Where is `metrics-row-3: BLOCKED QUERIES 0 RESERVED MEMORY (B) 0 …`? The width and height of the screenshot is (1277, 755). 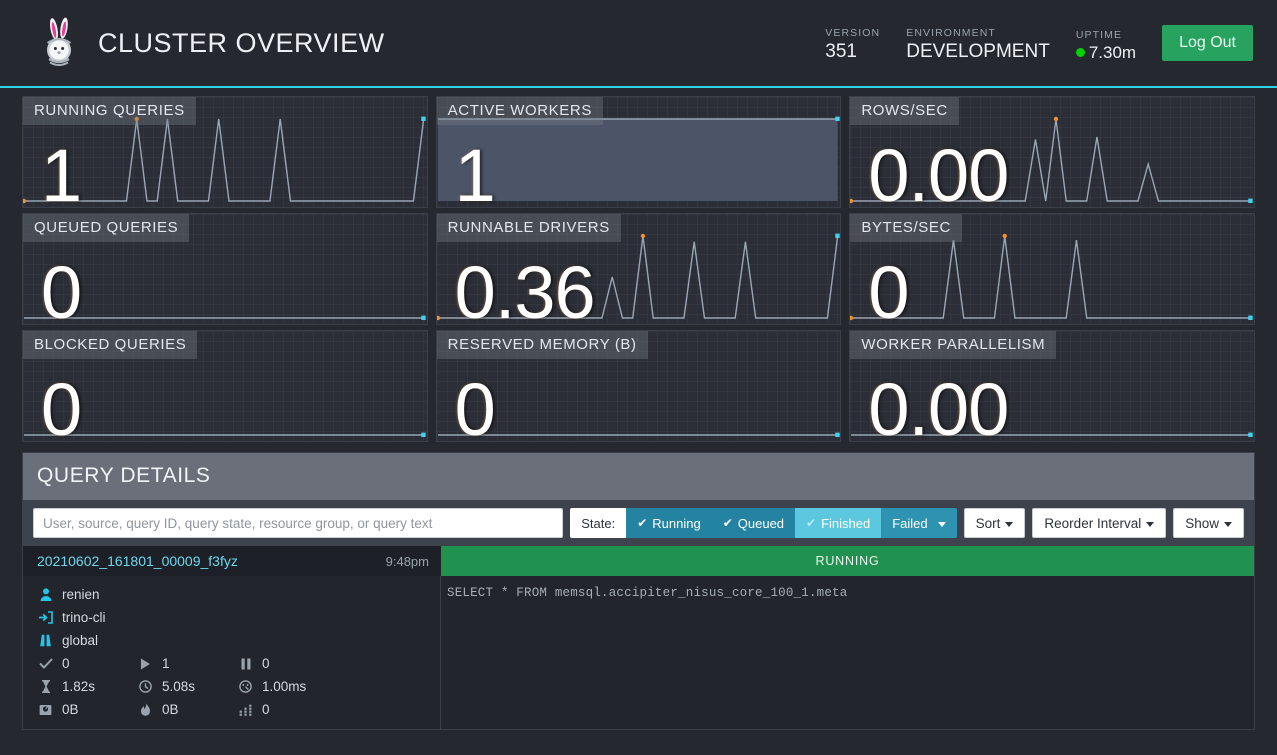 metrics-row-3: BLOCKED QUERIES 0 RESERVED MEMORY (B) 0 … is located at coordinates (639, 386).